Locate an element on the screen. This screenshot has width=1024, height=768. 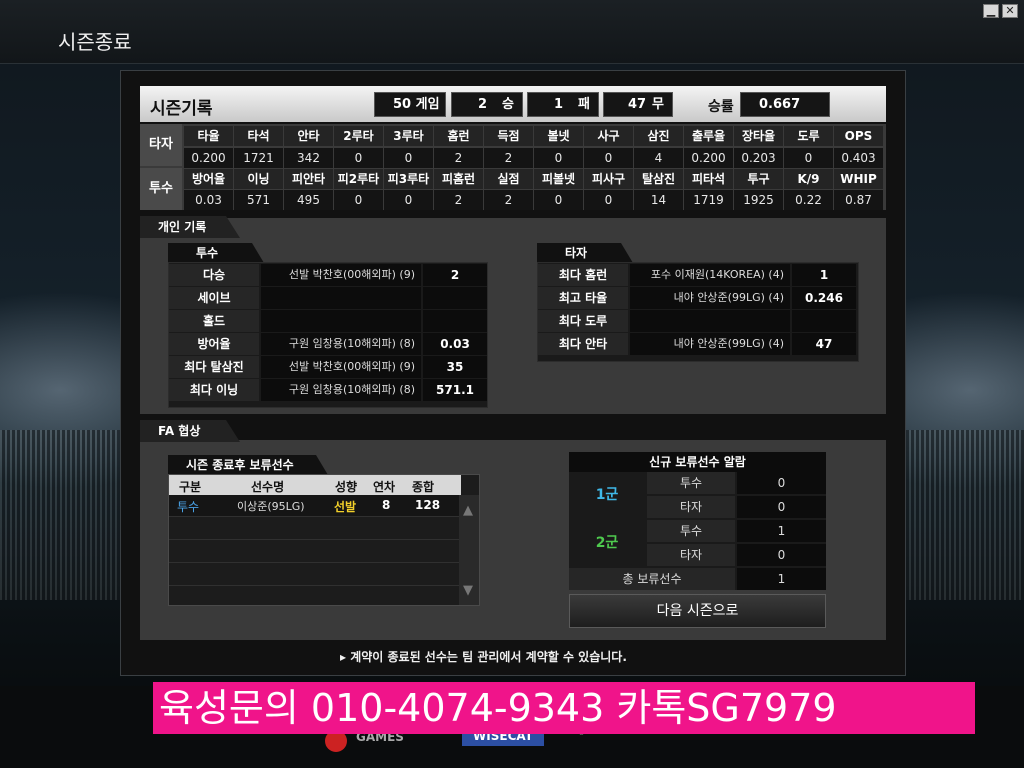
pitching-value-cell: 14 is located at coordinates (658, 200).